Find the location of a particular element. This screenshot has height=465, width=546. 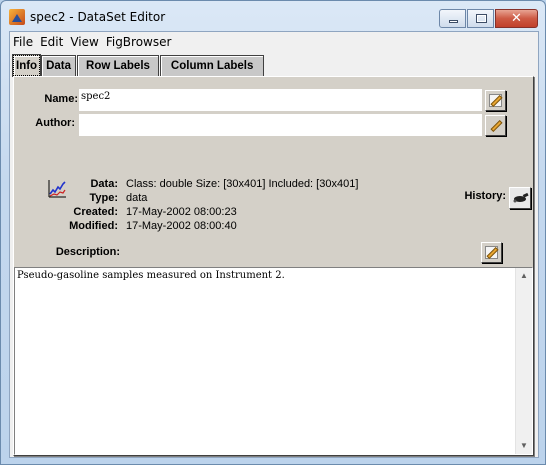

maximize-button is located at coordinates (480, 18).